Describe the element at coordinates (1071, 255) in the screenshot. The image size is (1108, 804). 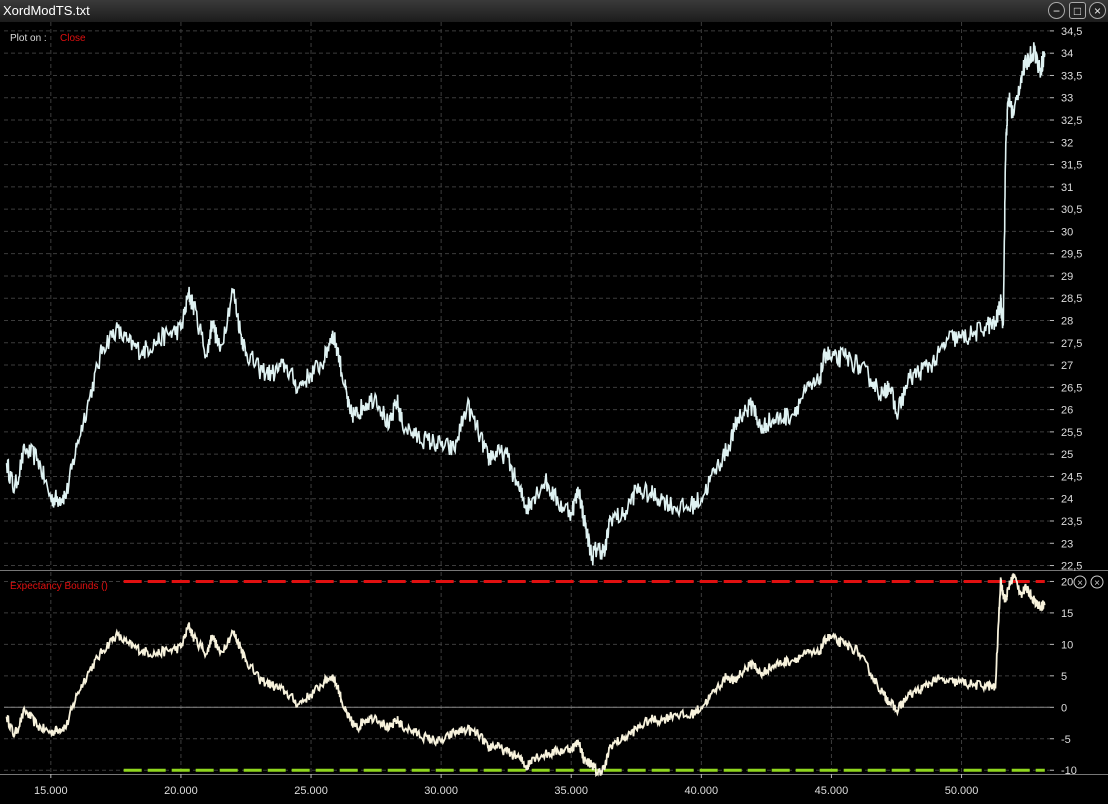
I see `y-tick-label: 29,5` at that location.